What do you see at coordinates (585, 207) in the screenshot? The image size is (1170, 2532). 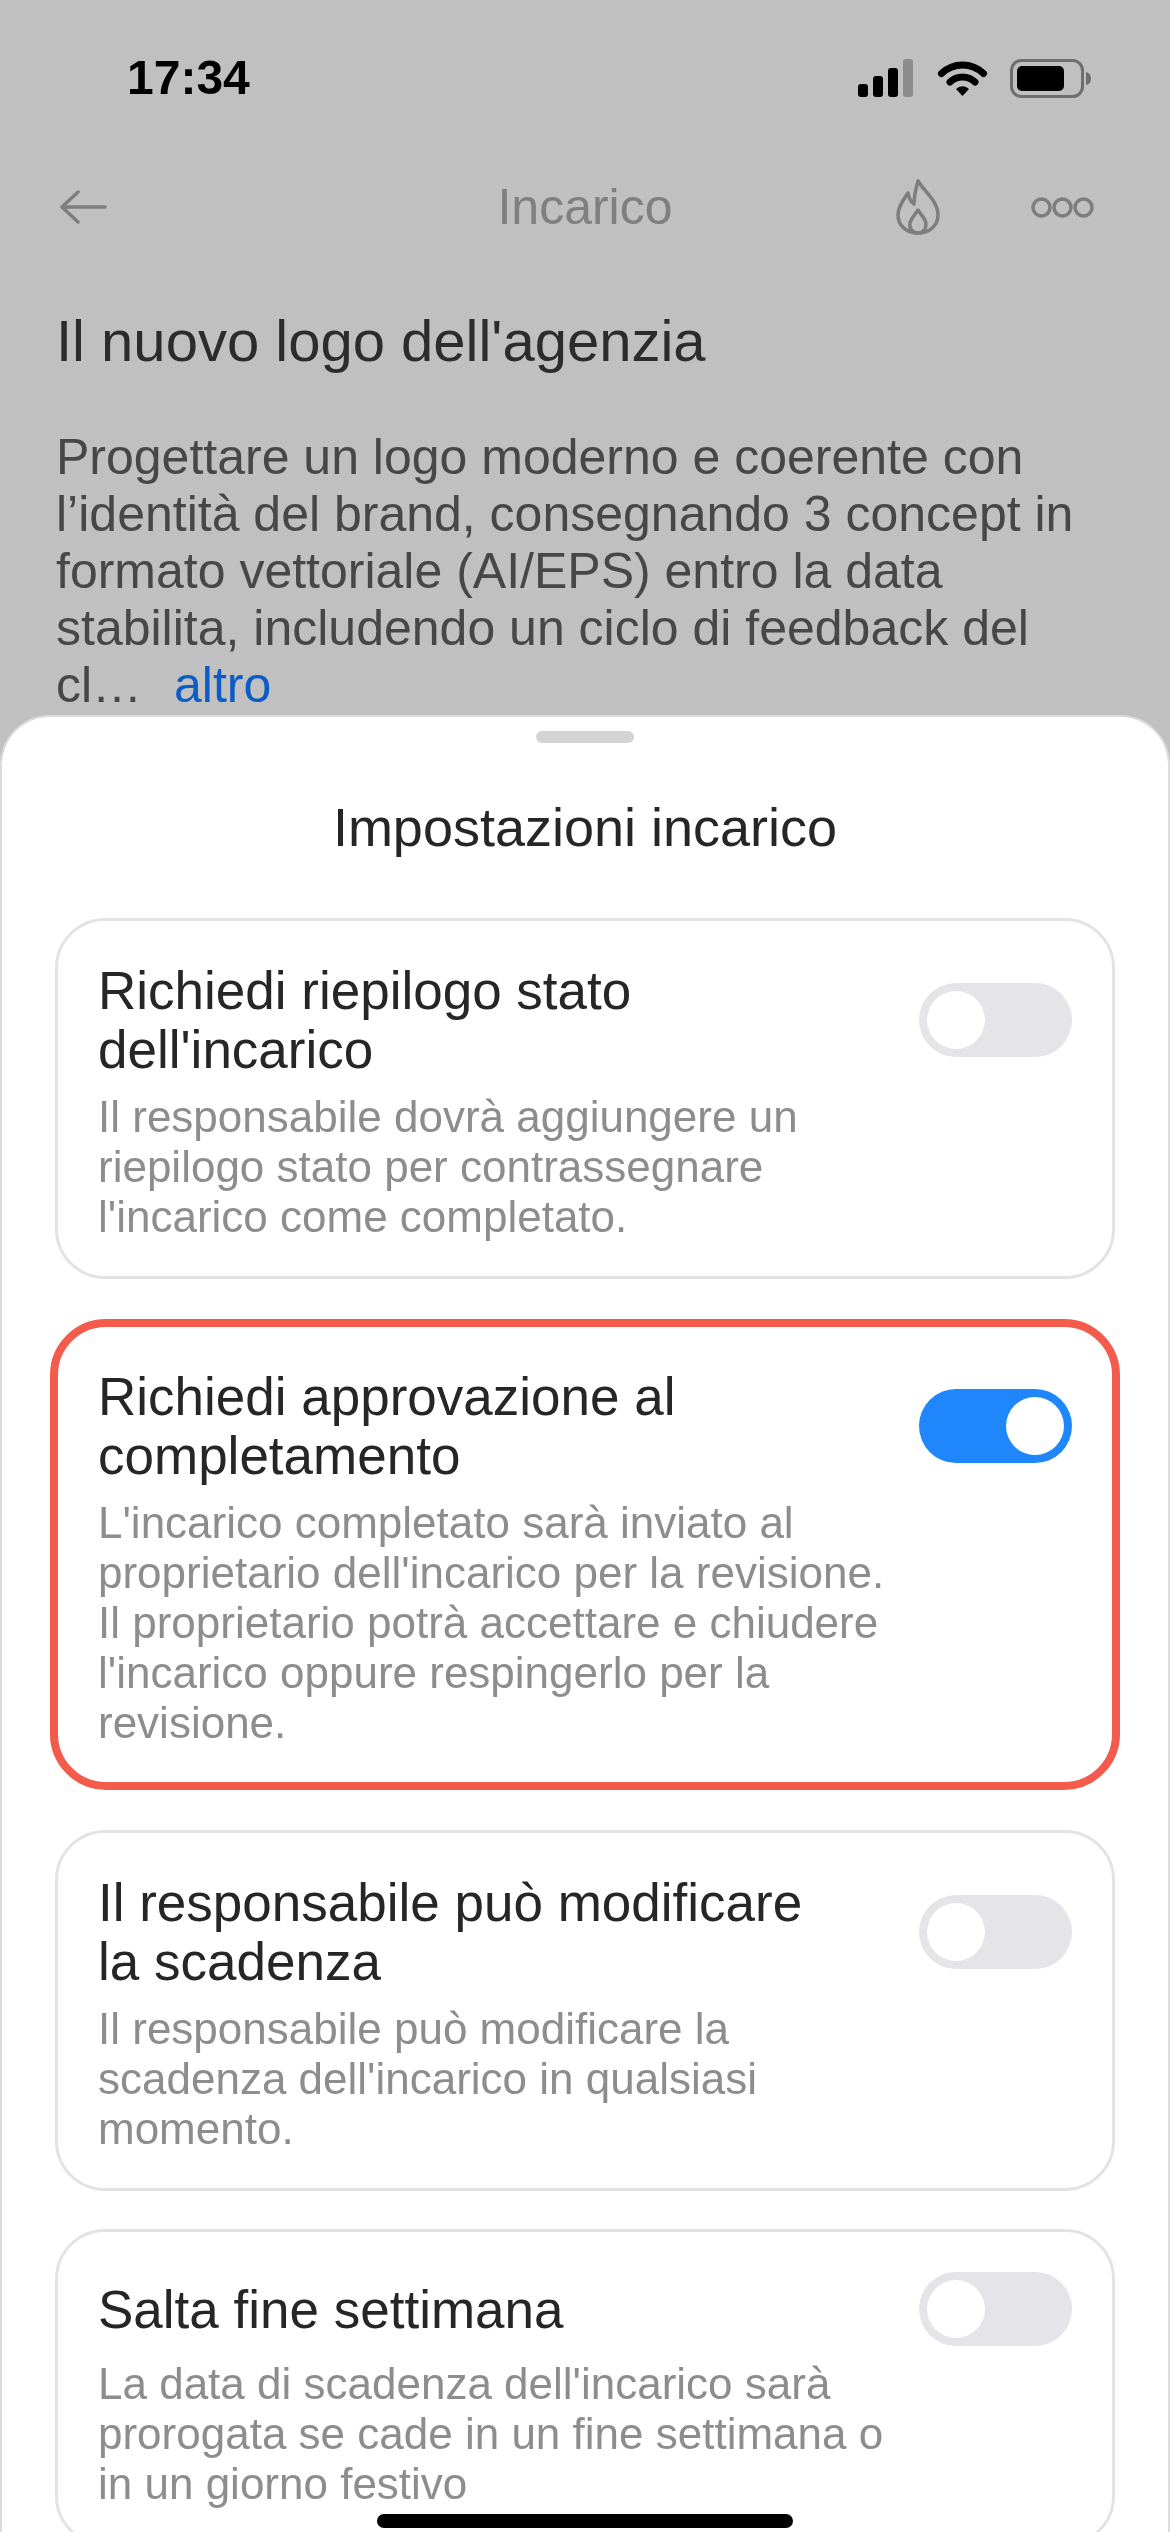 I see `screen-title: Incarico` at bounding box center [585, 207].